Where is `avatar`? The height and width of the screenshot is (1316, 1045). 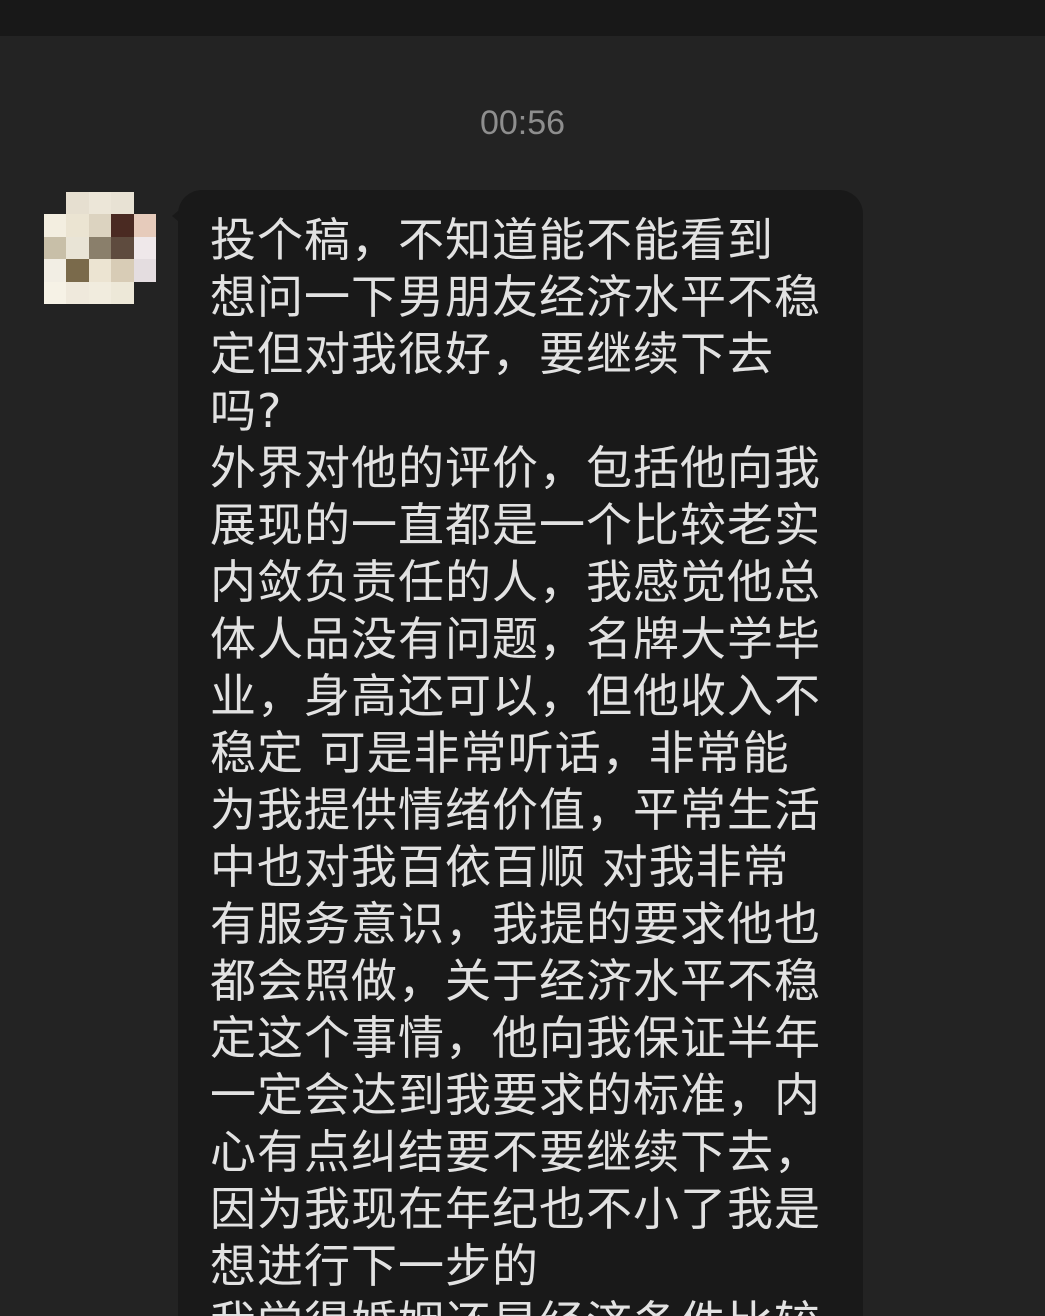 avatar is located at coordinates (100, 248).